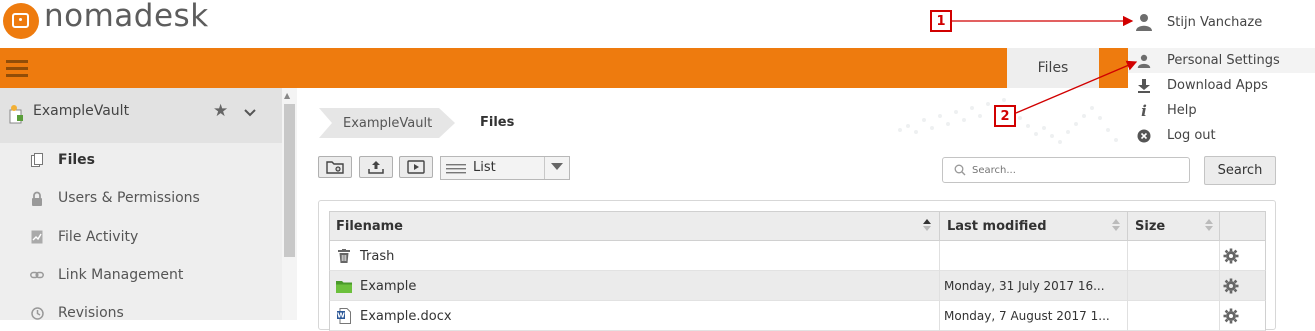  Describe the element at coordinates (121, 275) in the screenshot. I see `sidebar-item-label: Link Management` at that location.